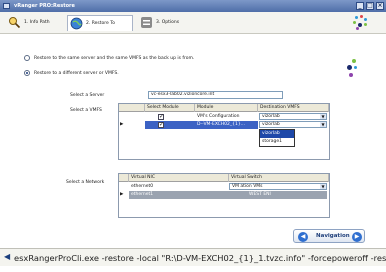  I want to click on server-label: Select a Server, so click(87, 95).